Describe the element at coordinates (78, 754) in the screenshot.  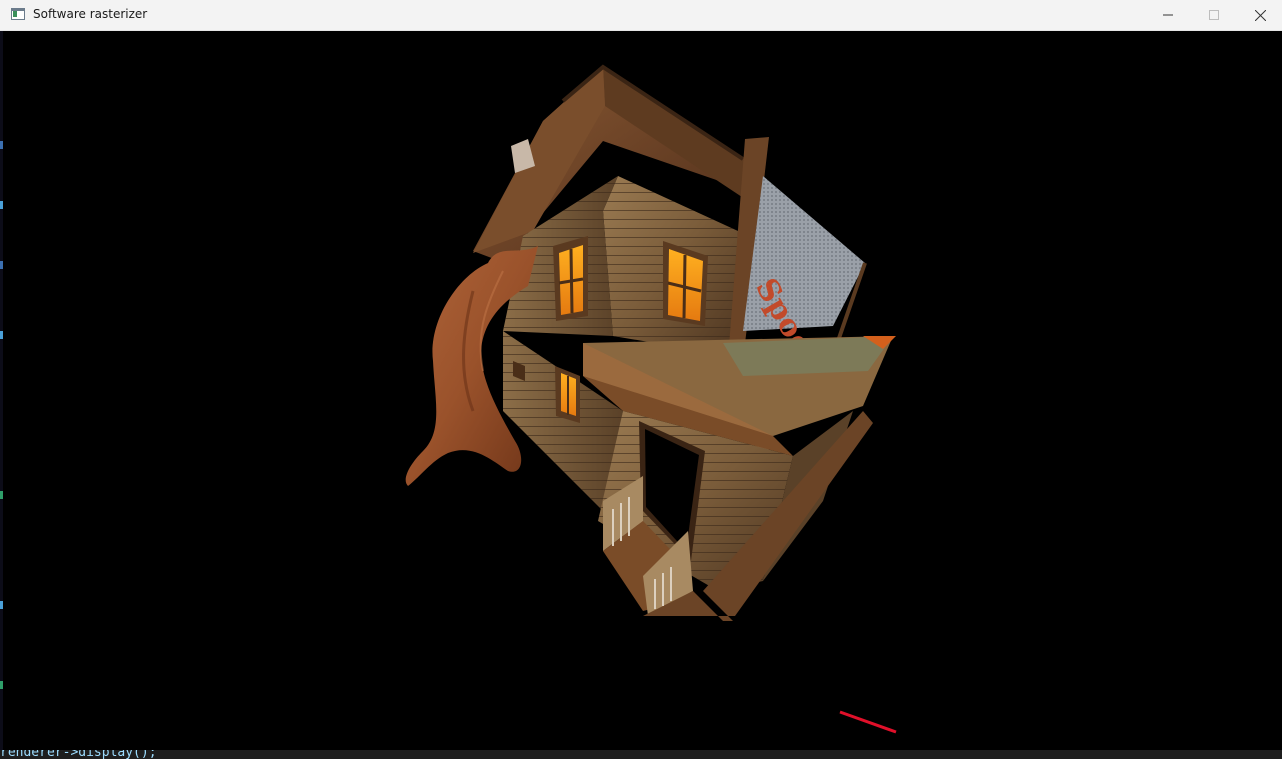
I see `code-fragment: renderer->display();` at that location.